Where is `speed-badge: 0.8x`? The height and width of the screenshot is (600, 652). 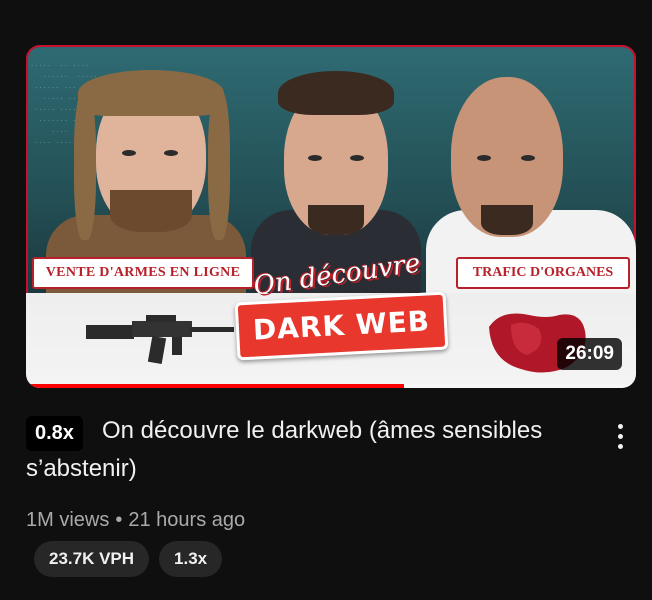 speed-badge: 0.8x is located at coordinates (54, 433).